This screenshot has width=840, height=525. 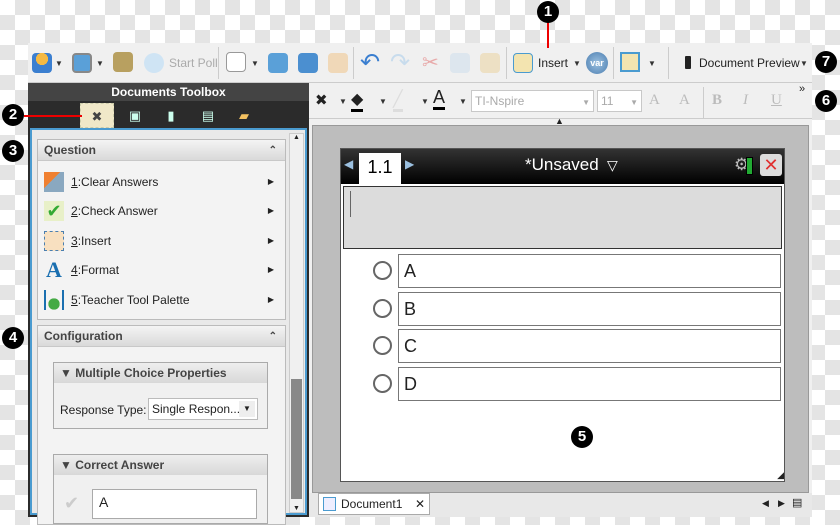 What do you see at coordinates (74, 182) in the screenshot?
I see `menu-item-number: 1` at bounding box center [74, 182].